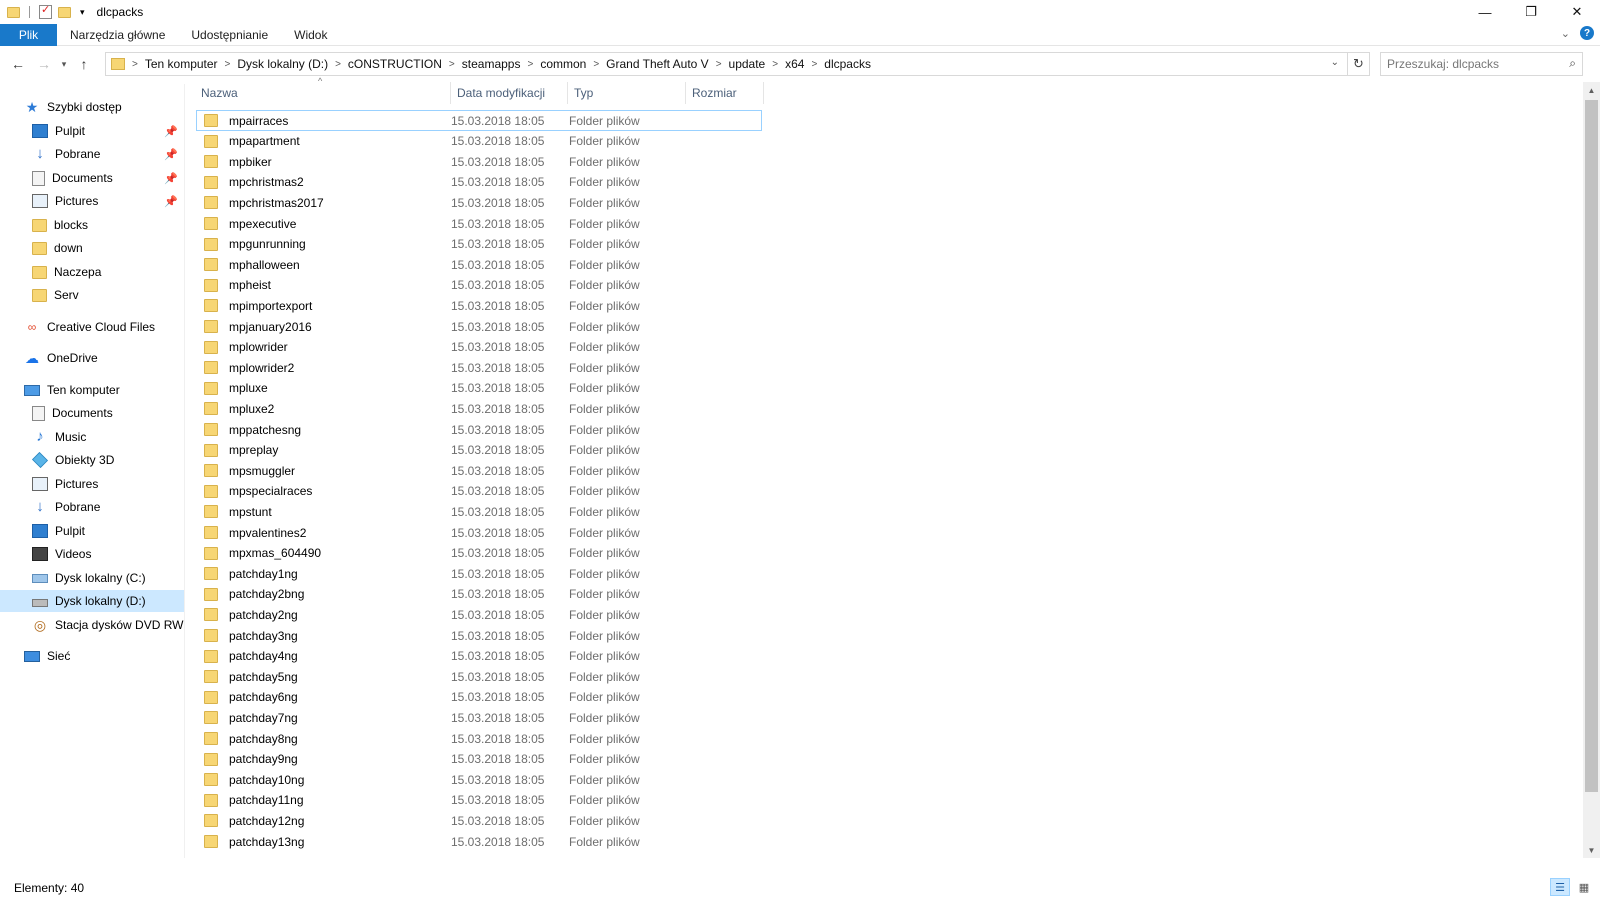  What do you see at coordinates (479, 717) in the screenshot?
I see `table-row: patchday7ng 15.03.2018 18:05 Folder plików` at bounding box center [479, 717].